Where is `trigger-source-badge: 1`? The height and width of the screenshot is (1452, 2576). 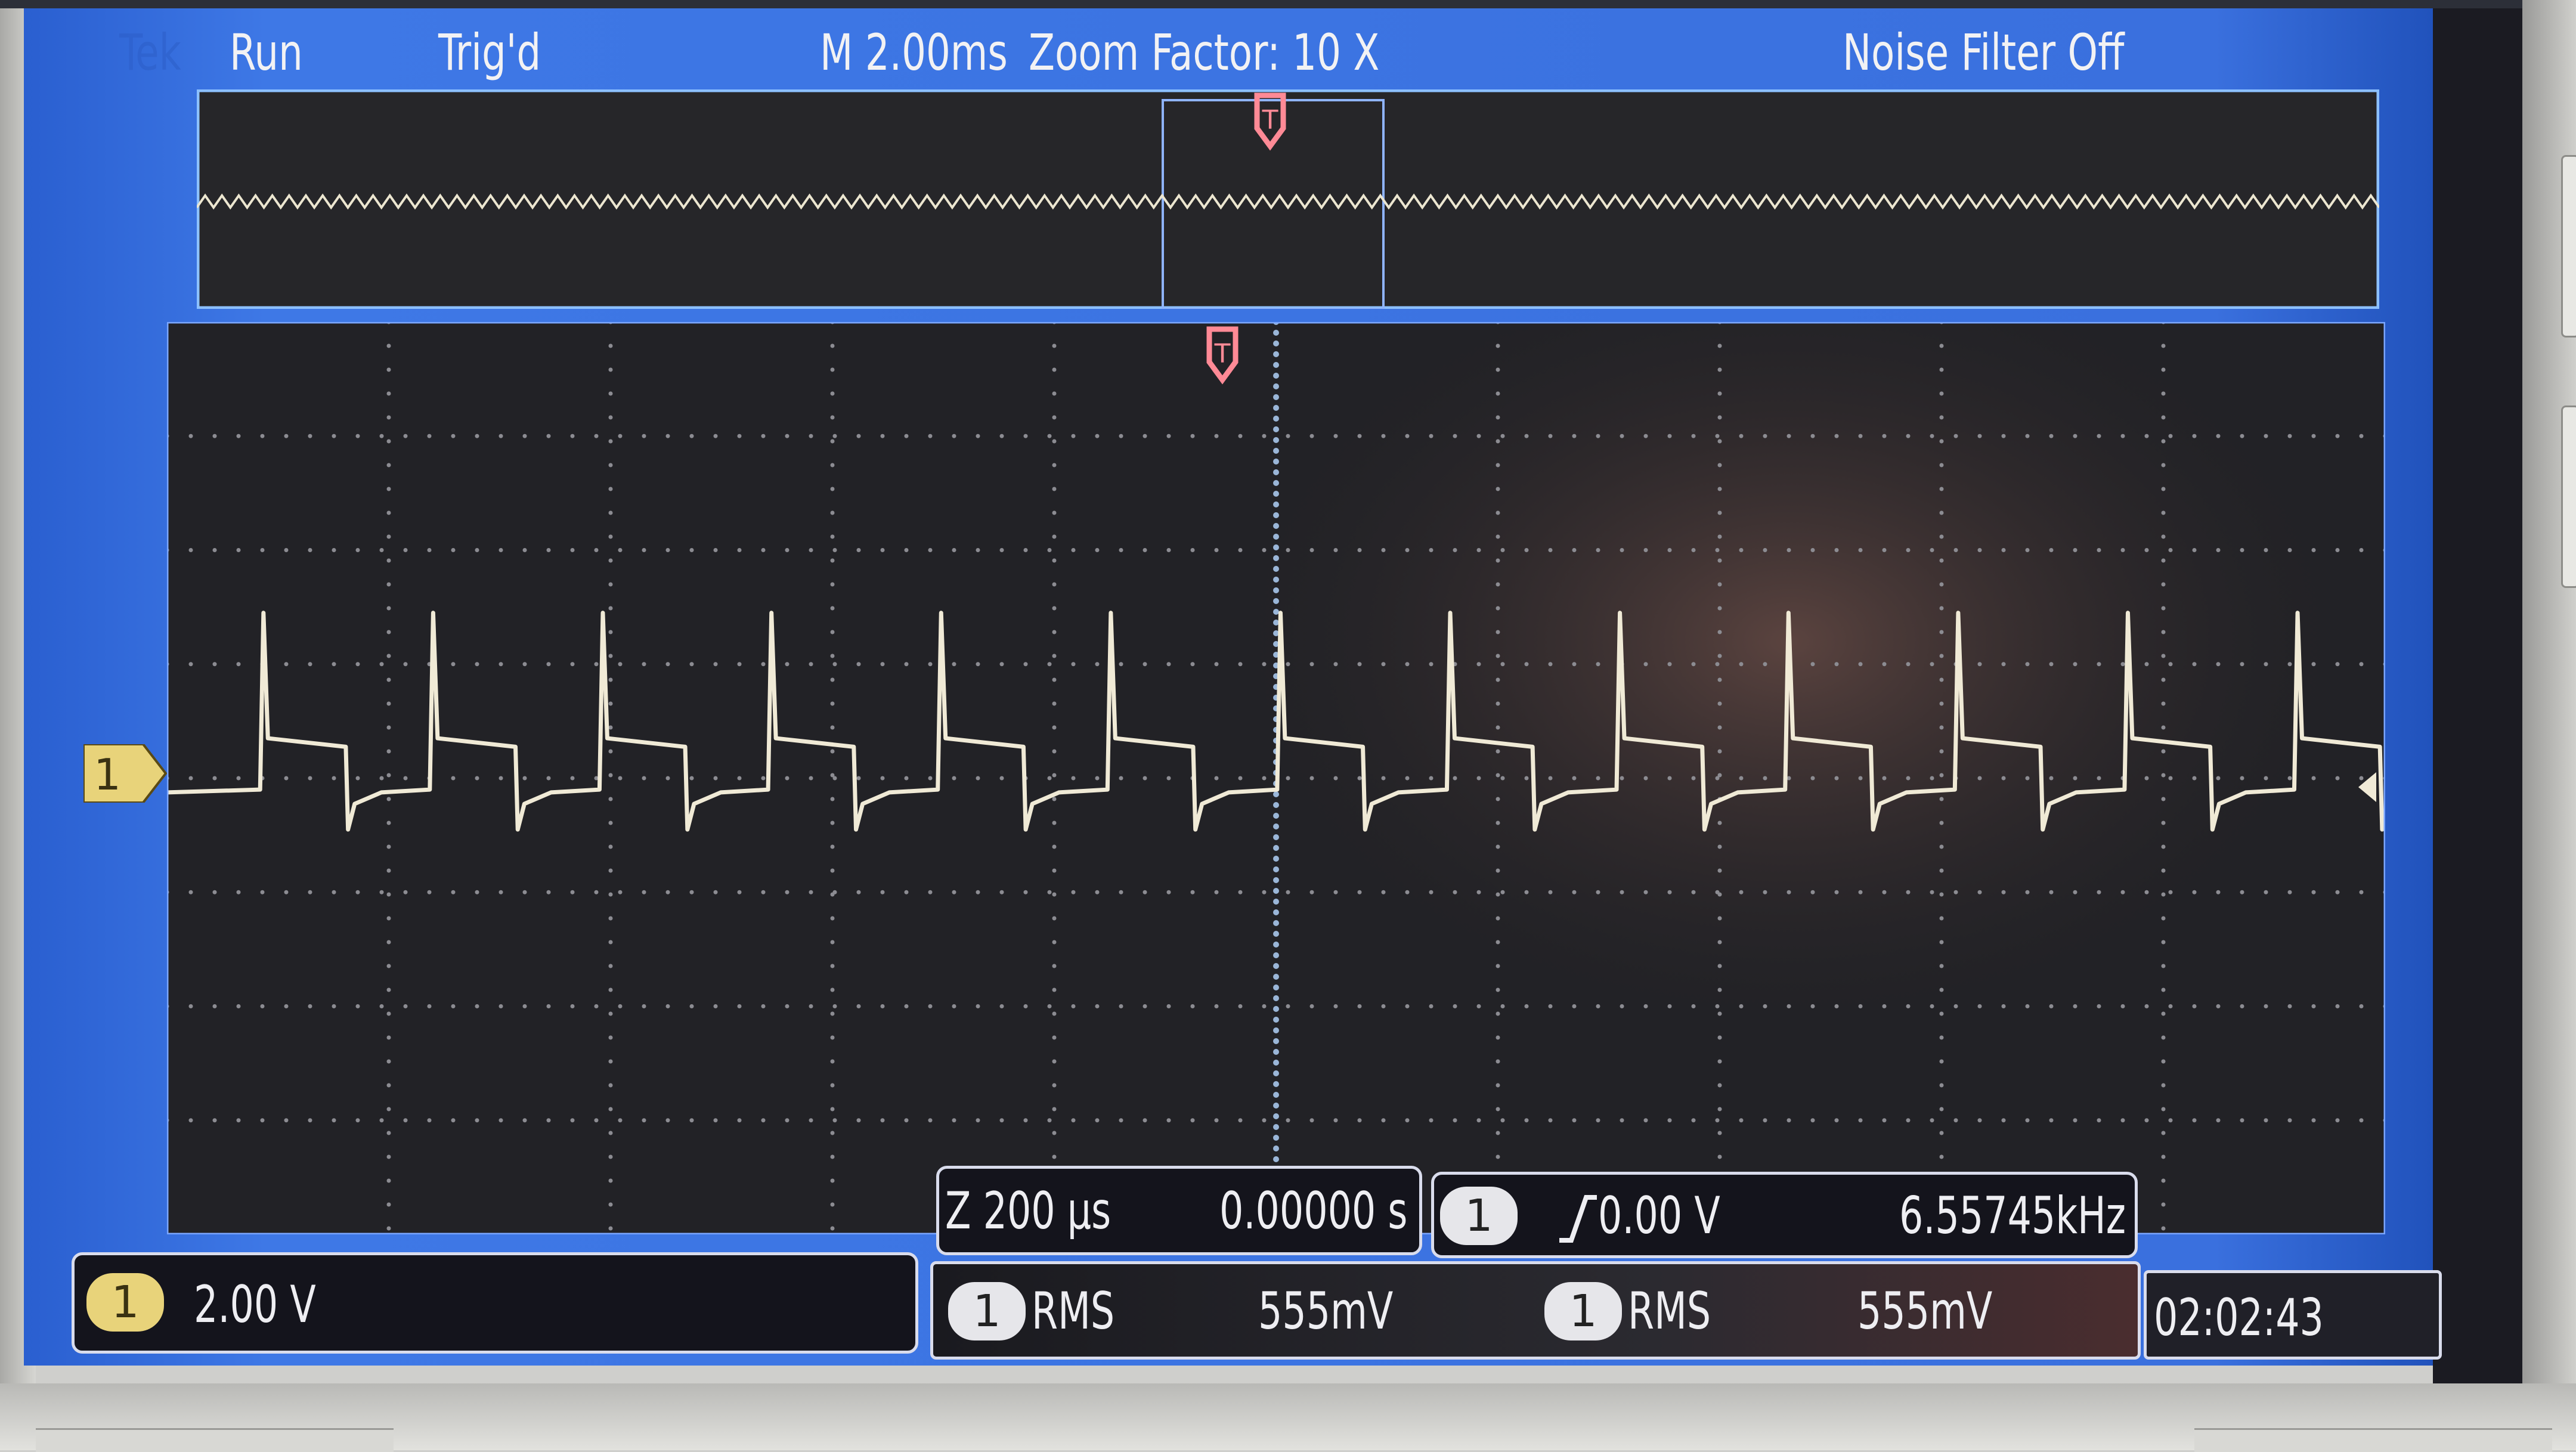
trigger-source-badge: 1 is located at coordinates (1479, 1216).